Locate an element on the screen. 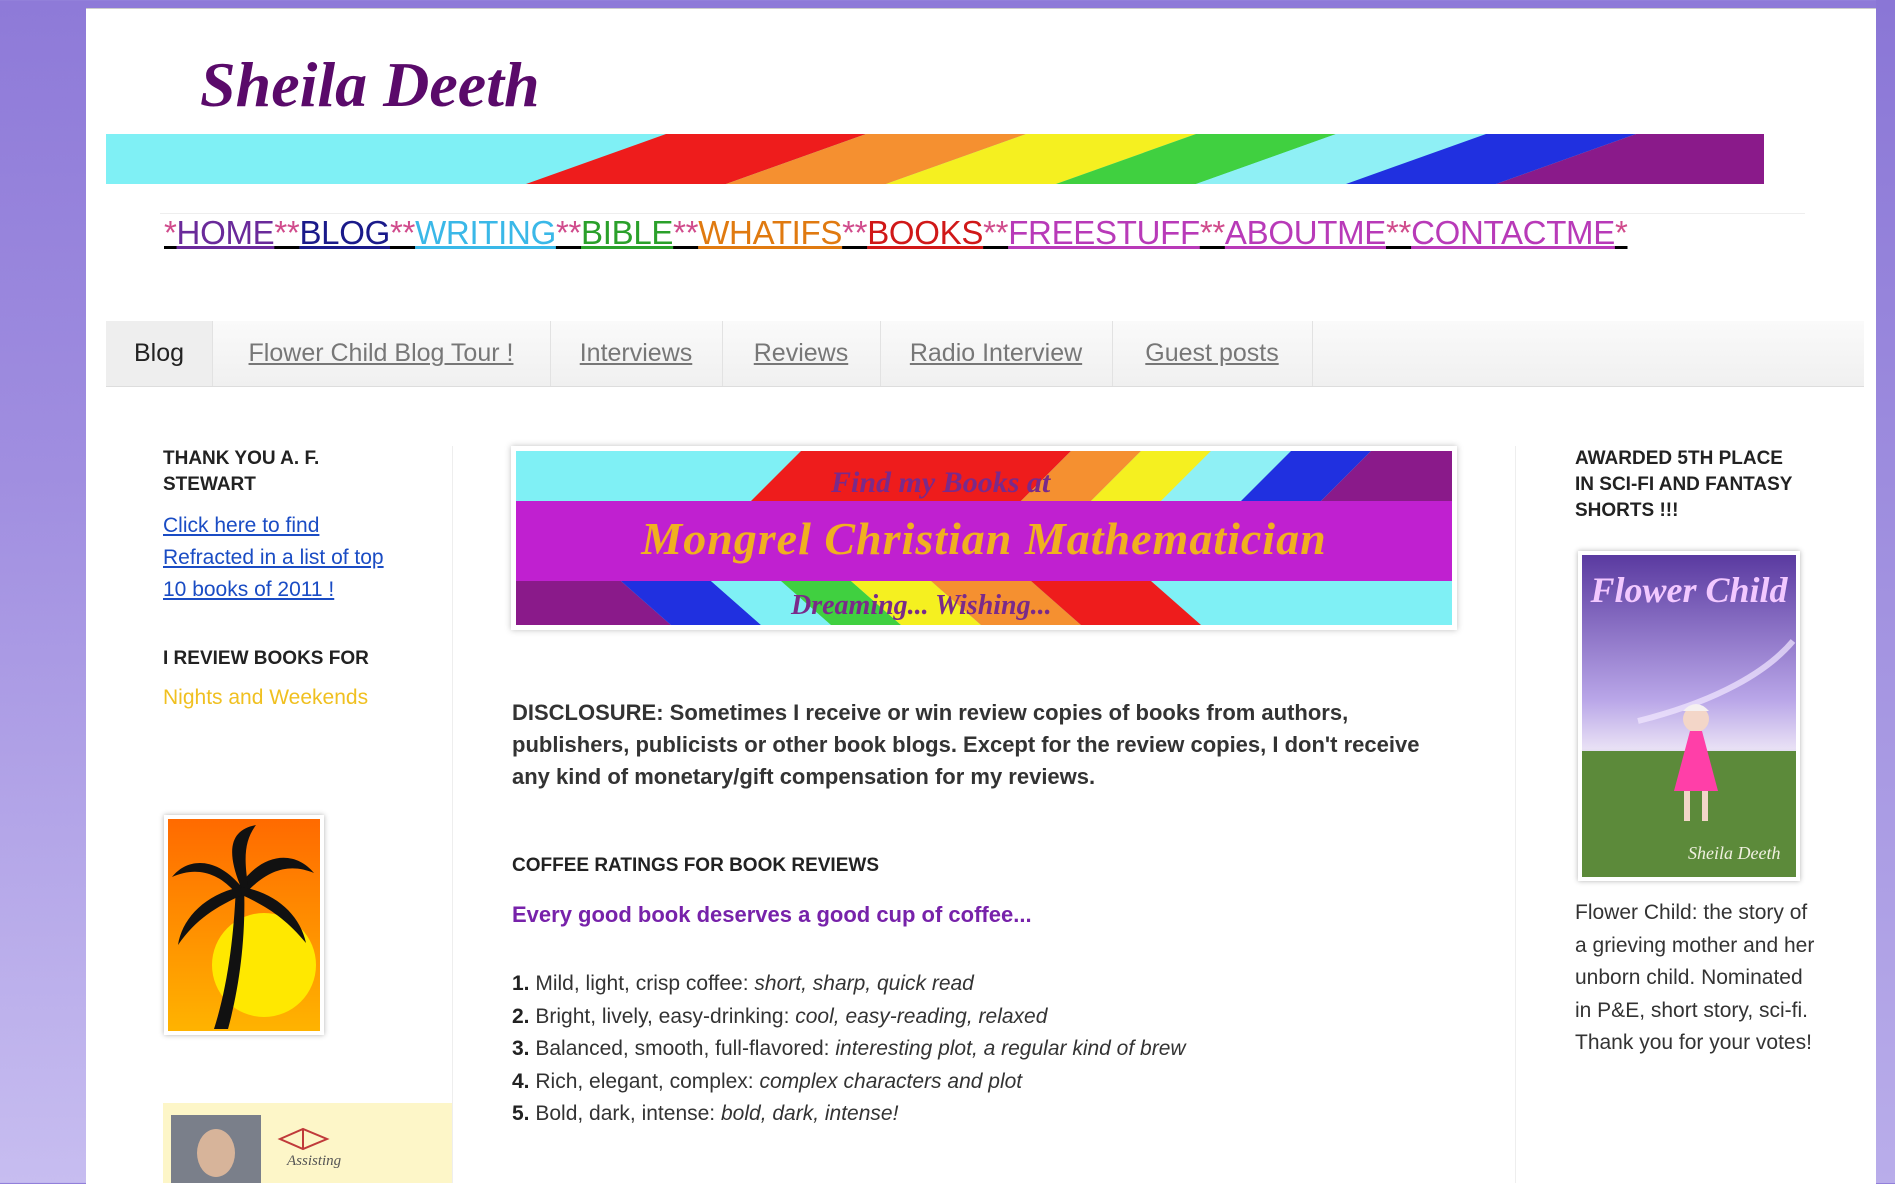 The image size is (1895, 1184). review-books-for-title: I REVIEW BOOKS FOR is located at coordinates (266, 658).